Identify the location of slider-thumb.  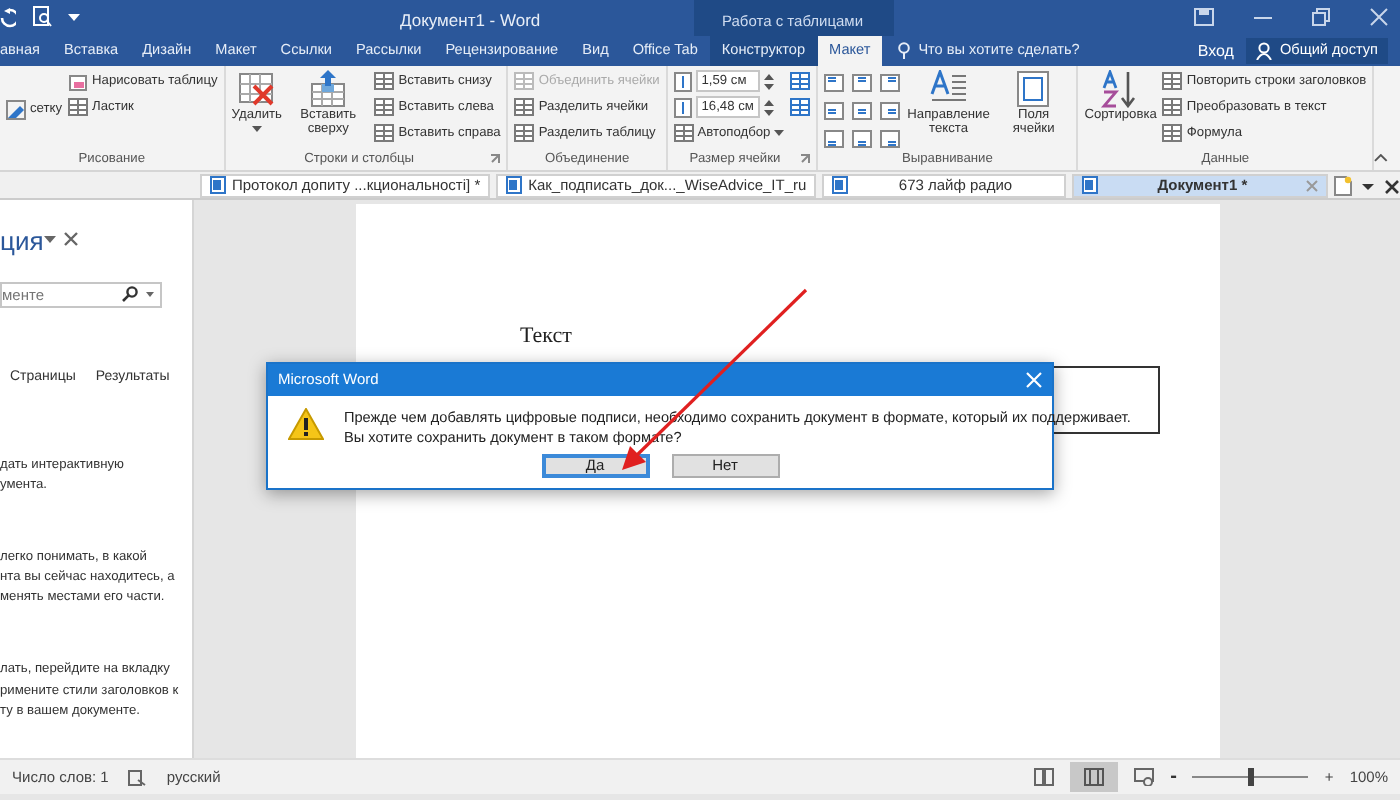
(1250, 777).